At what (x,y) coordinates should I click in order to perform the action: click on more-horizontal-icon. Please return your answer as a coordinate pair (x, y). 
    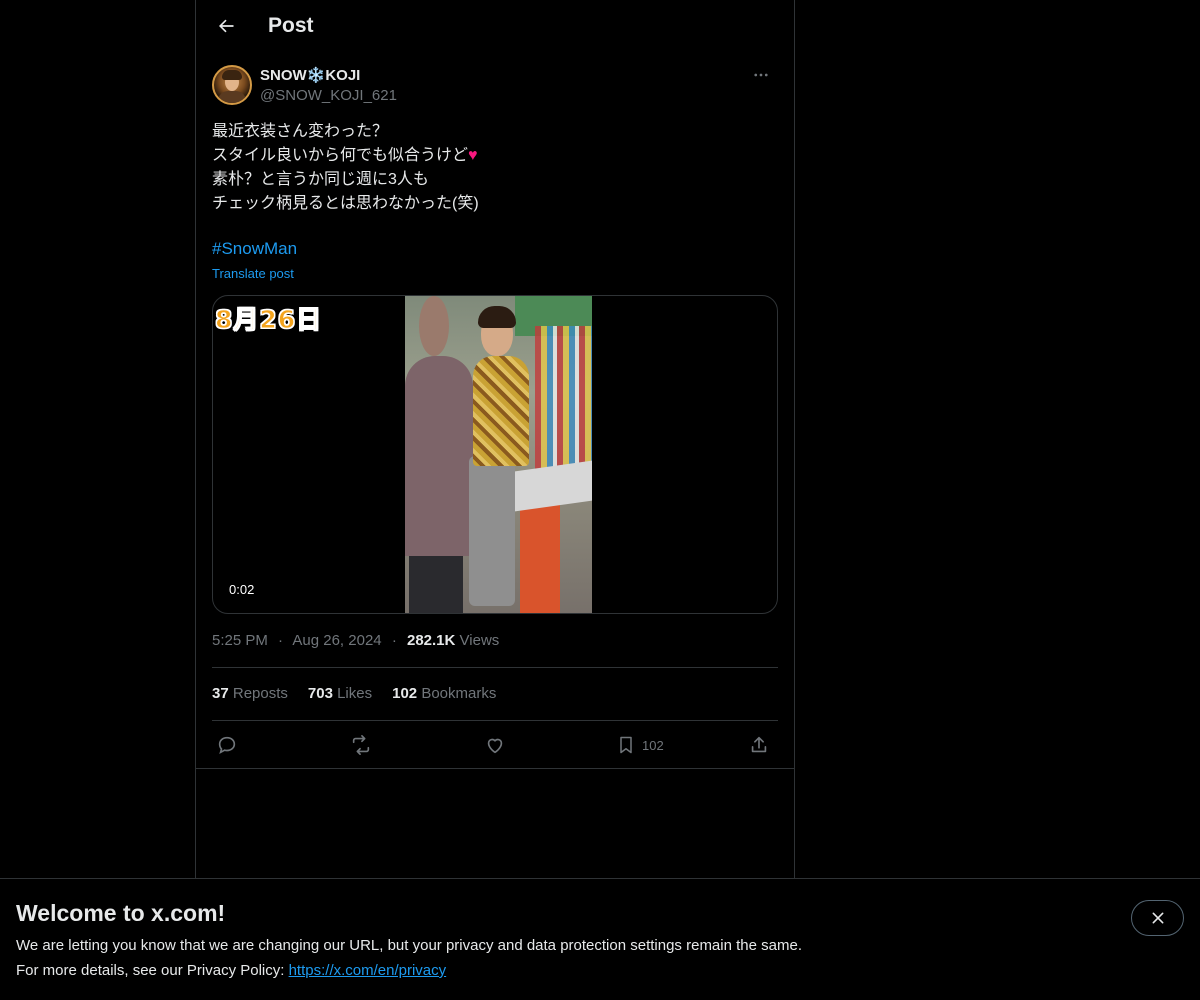
    Looking at the image, I should click on (761, 75).